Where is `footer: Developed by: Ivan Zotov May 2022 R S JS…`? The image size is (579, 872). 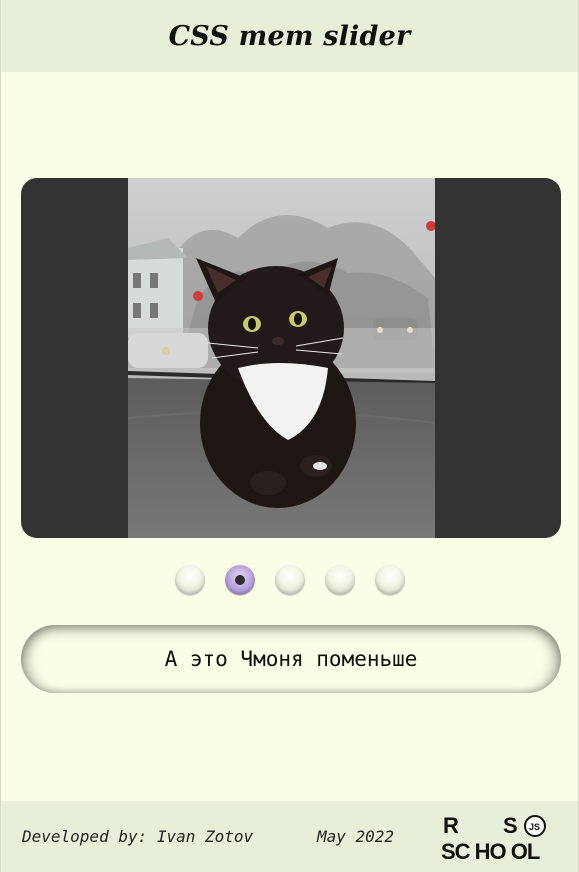 footer: Developed by: Ivan Zotov May 2022 R S JS… is located at coordinates (289, 836).